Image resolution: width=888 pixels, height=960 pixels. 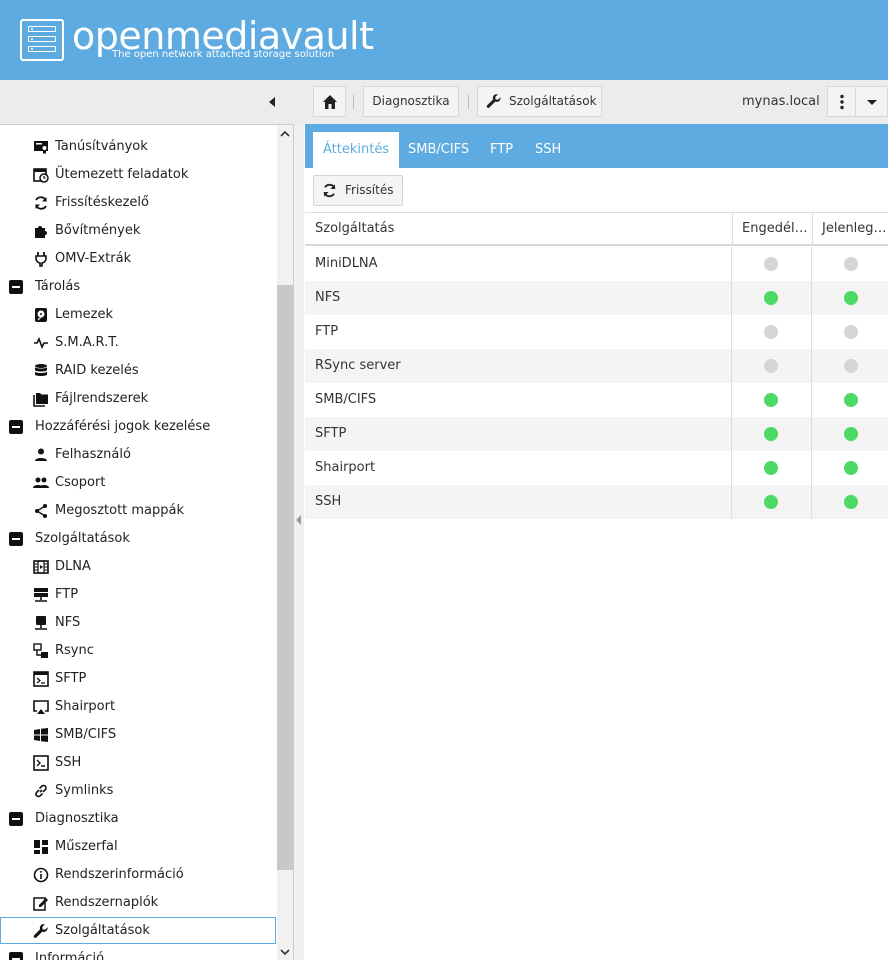 What do you see at coordinates (346, 263) in the screenshot?
I see `service-name: MiniDLNA` at bounding box center [346, 263].